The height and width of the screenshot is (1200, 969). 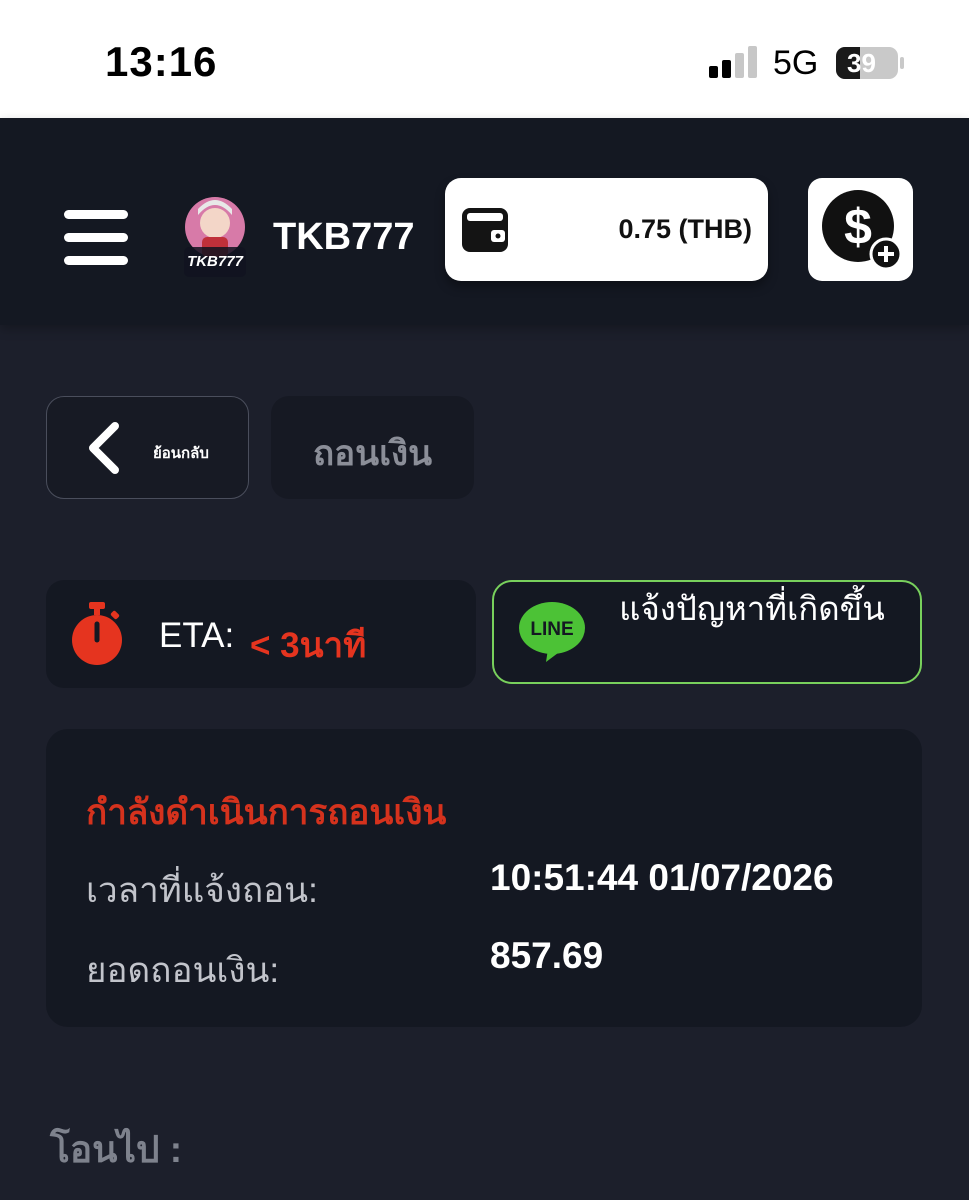 I want to click on logo-text: TKB777, so click(x=215, y=261).